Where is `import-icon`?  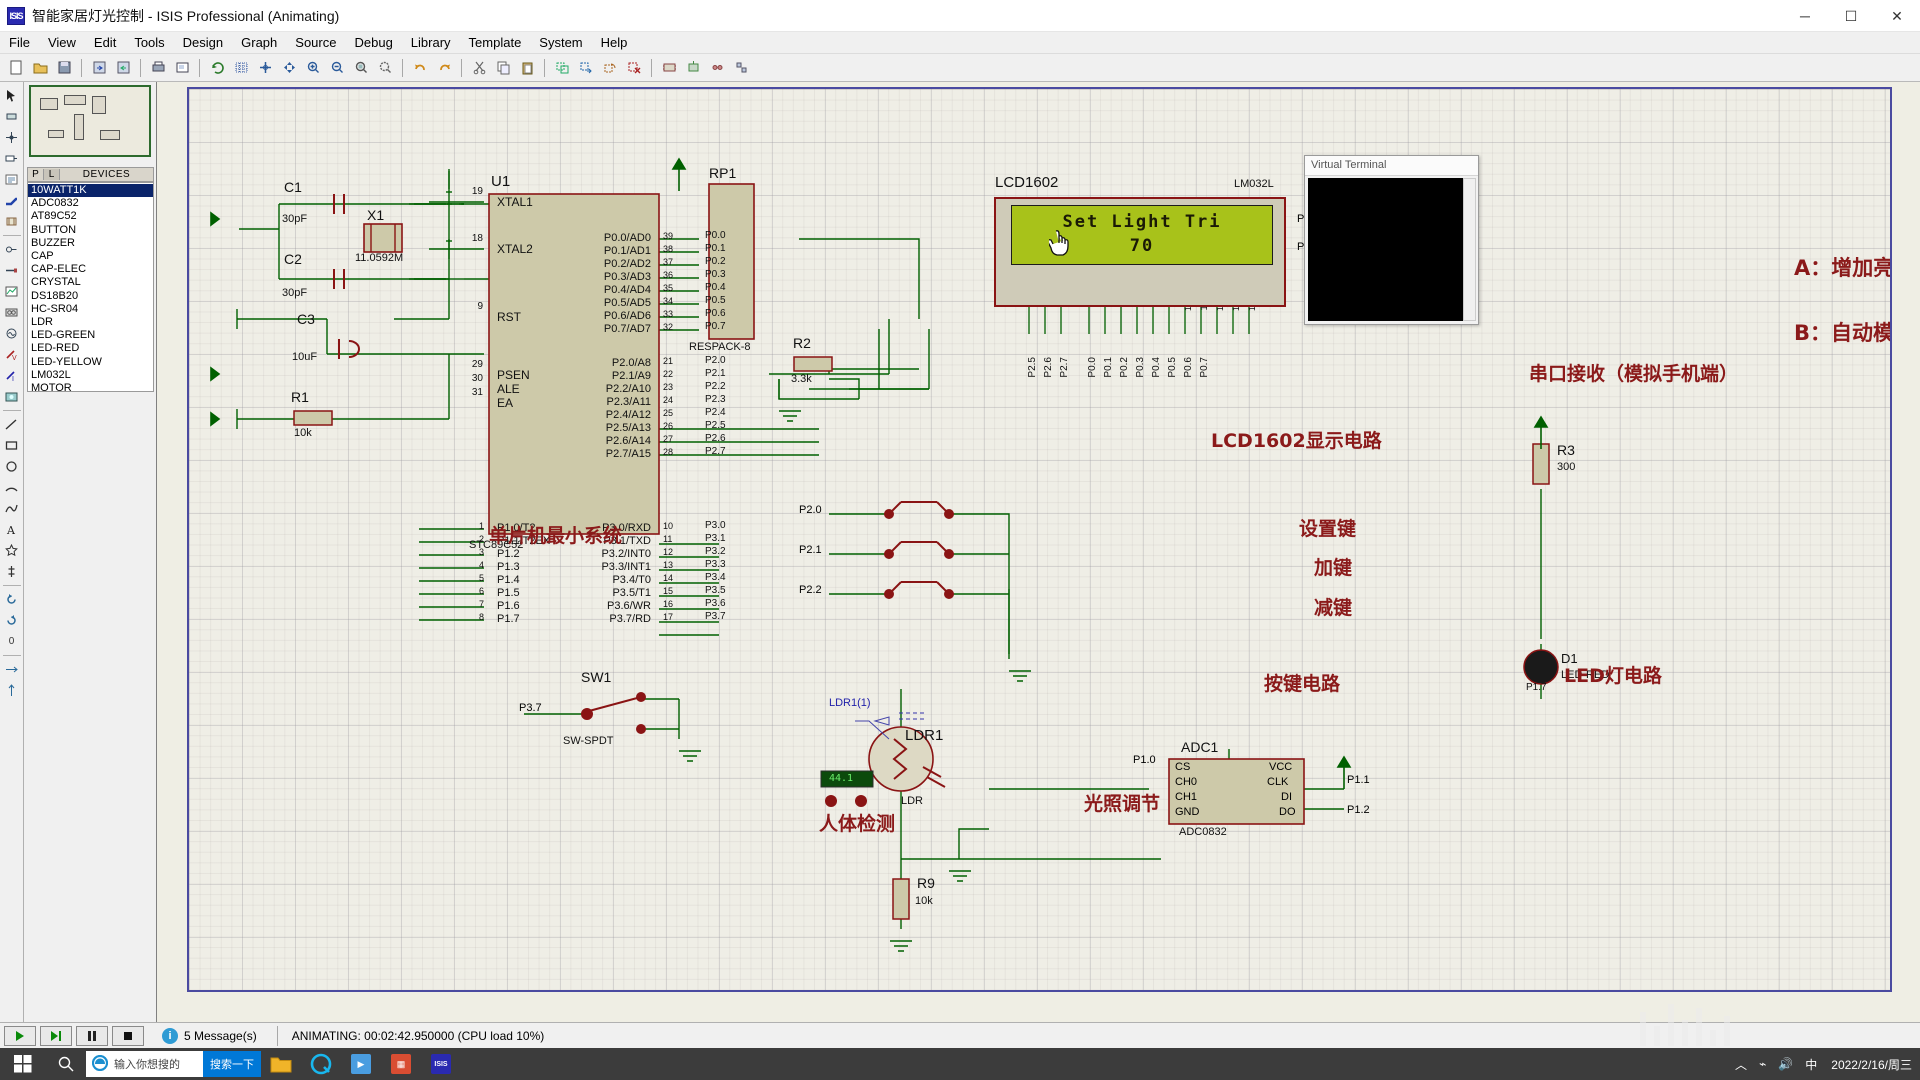
import-icon is located at coordinates (99, 68).